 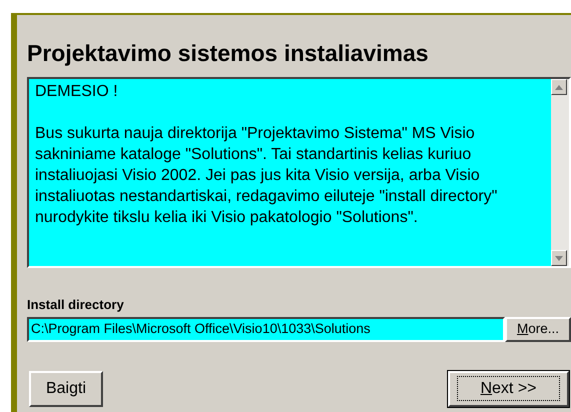 What do you see at coordinates (508, 388) in the screenshot?
I see `dialog-button: Next >>` at bounding box center [508, 388].